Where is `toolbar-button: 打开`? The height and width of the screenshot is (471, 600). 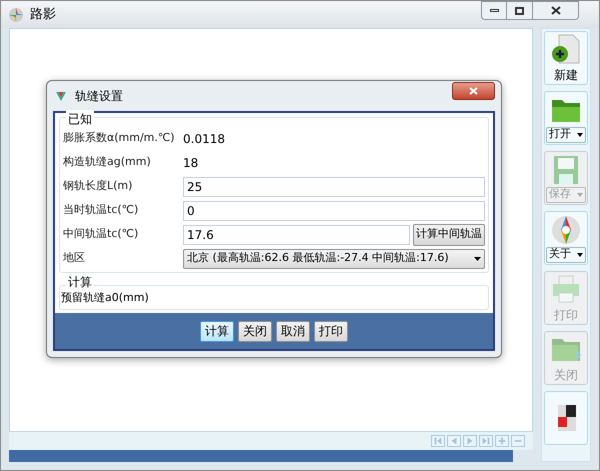 toolbar-button: 打开 is located at coordinates (566, 118).